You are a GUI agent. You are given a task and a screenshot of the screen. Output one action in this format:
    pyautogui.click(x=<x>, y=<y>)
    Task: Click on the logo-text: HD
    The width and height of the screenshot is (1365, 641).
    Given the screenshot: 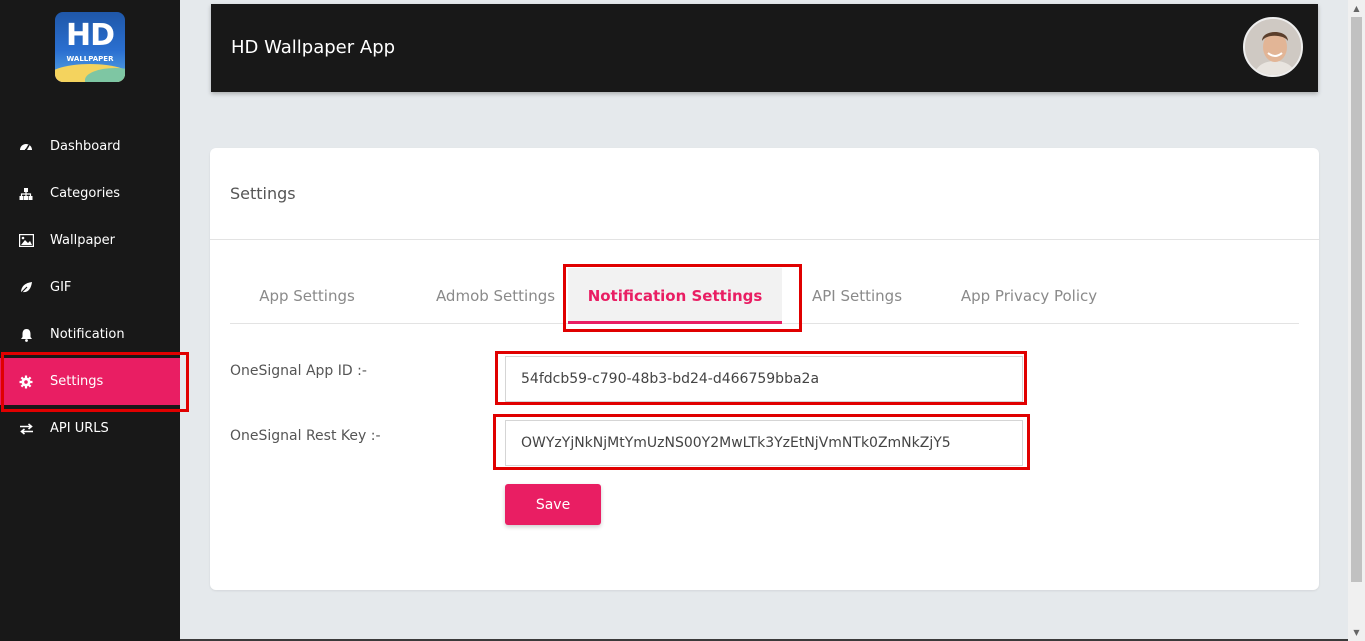 What is the action you would take?
    pyautogui.click(x=90, y=35)
    